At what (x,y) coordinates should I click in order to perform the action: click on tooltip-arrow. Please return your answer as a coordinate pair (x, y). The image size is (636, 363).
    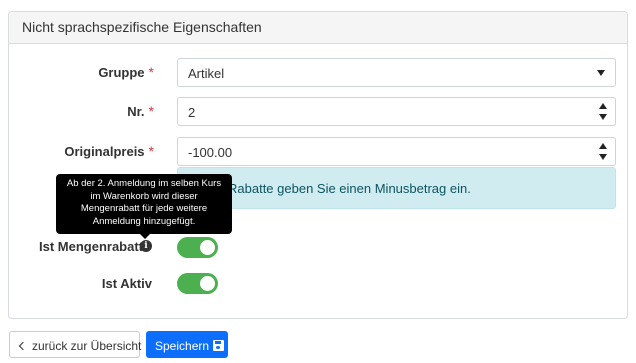
    Looking at the image, I should click on (145, 236).